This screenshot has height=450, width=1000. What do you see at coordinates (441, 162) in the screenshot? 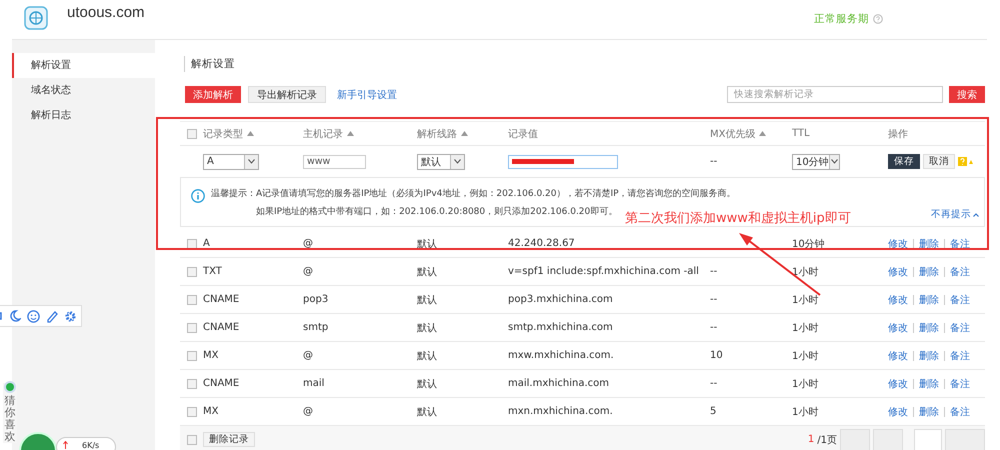
I see `line-select: 默认` at bounding box center [441, 162].